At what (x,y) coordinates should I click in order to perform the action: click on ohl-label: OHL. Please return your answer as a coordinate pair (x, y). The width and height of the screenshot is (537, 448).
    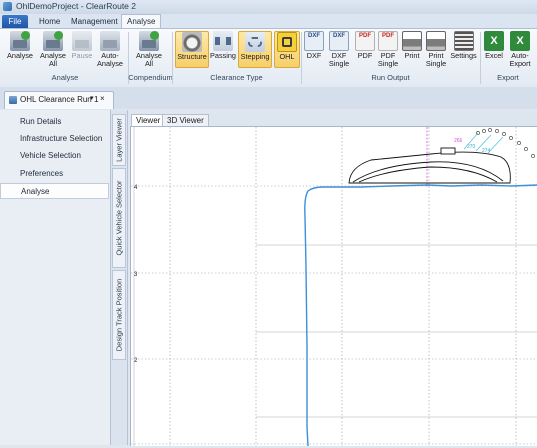
    Looking at the image, I should click on (287, 56).